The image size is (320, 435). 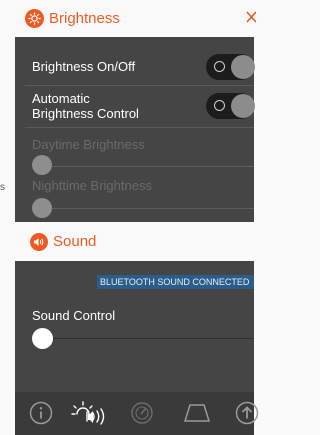 I want to click on trapezoid-icon, so click(x=197, y=413).